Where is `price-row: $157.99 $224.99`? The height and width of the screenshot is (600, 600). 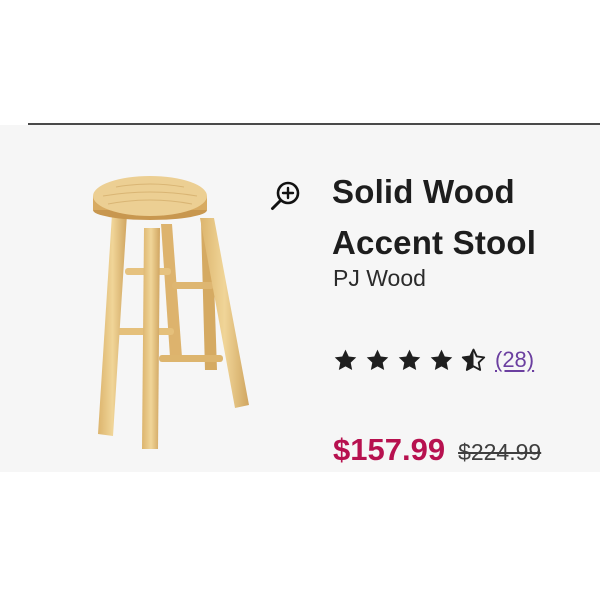
price-row: $157.99 $224.99 is located at coordinates (437, 454).